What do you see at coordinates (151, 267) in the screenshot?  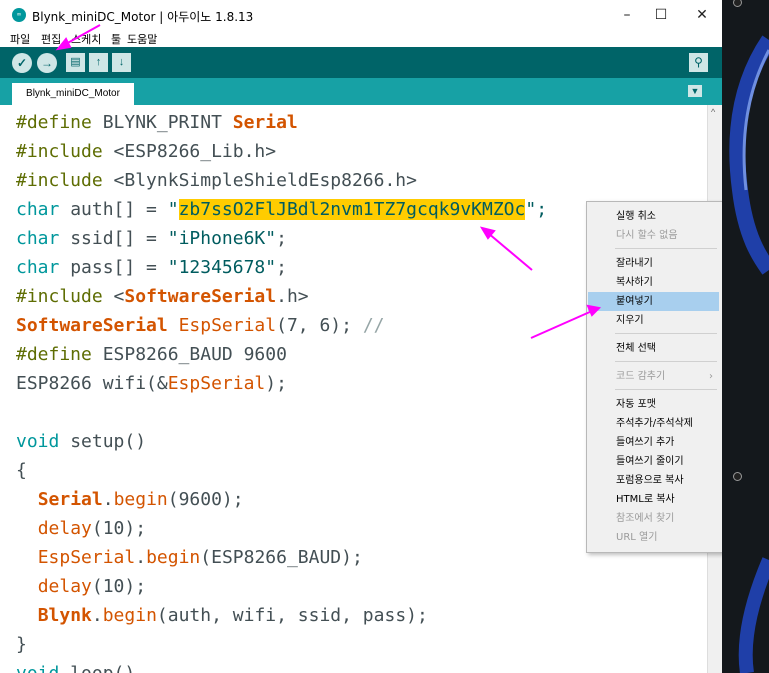 I see `code-line: char pass[] = "12345678";` at bounding box center [151, 267].